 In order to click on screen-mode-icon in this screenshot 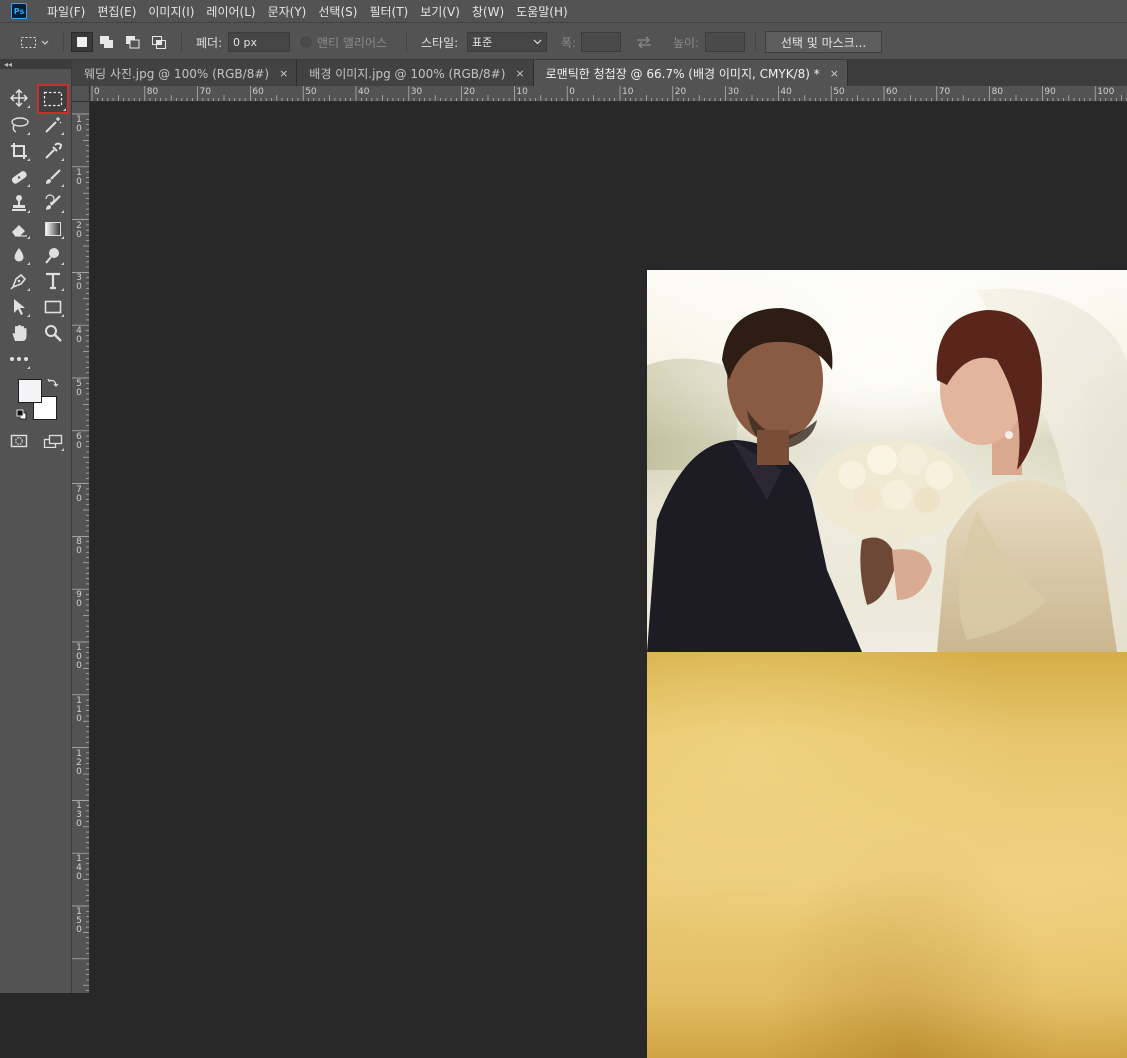, I will do `click(53, 441)`.